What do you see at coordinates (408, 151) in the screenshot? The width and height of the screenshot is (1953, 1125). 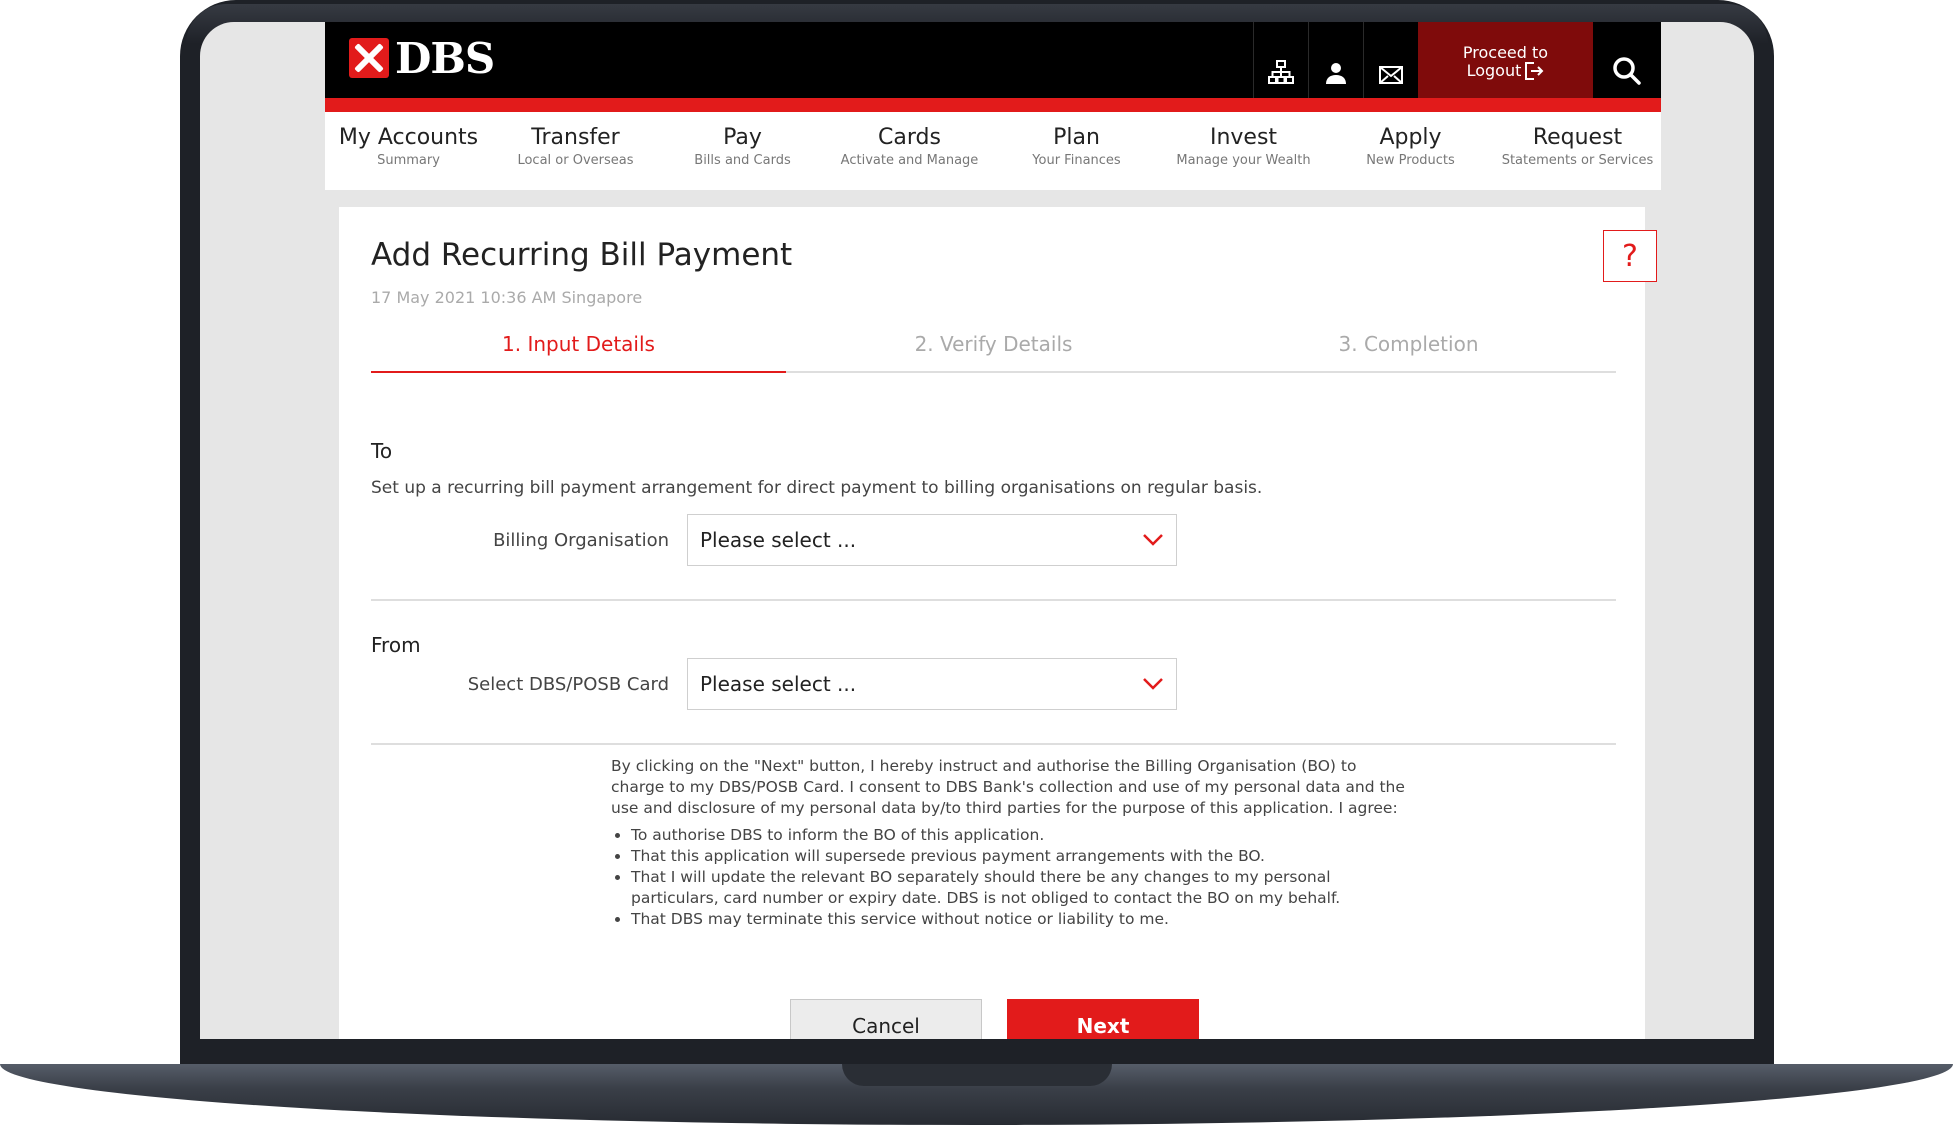 I see `nav-my-accounts: My Accounts Summary` at bounding box center [408, 151].